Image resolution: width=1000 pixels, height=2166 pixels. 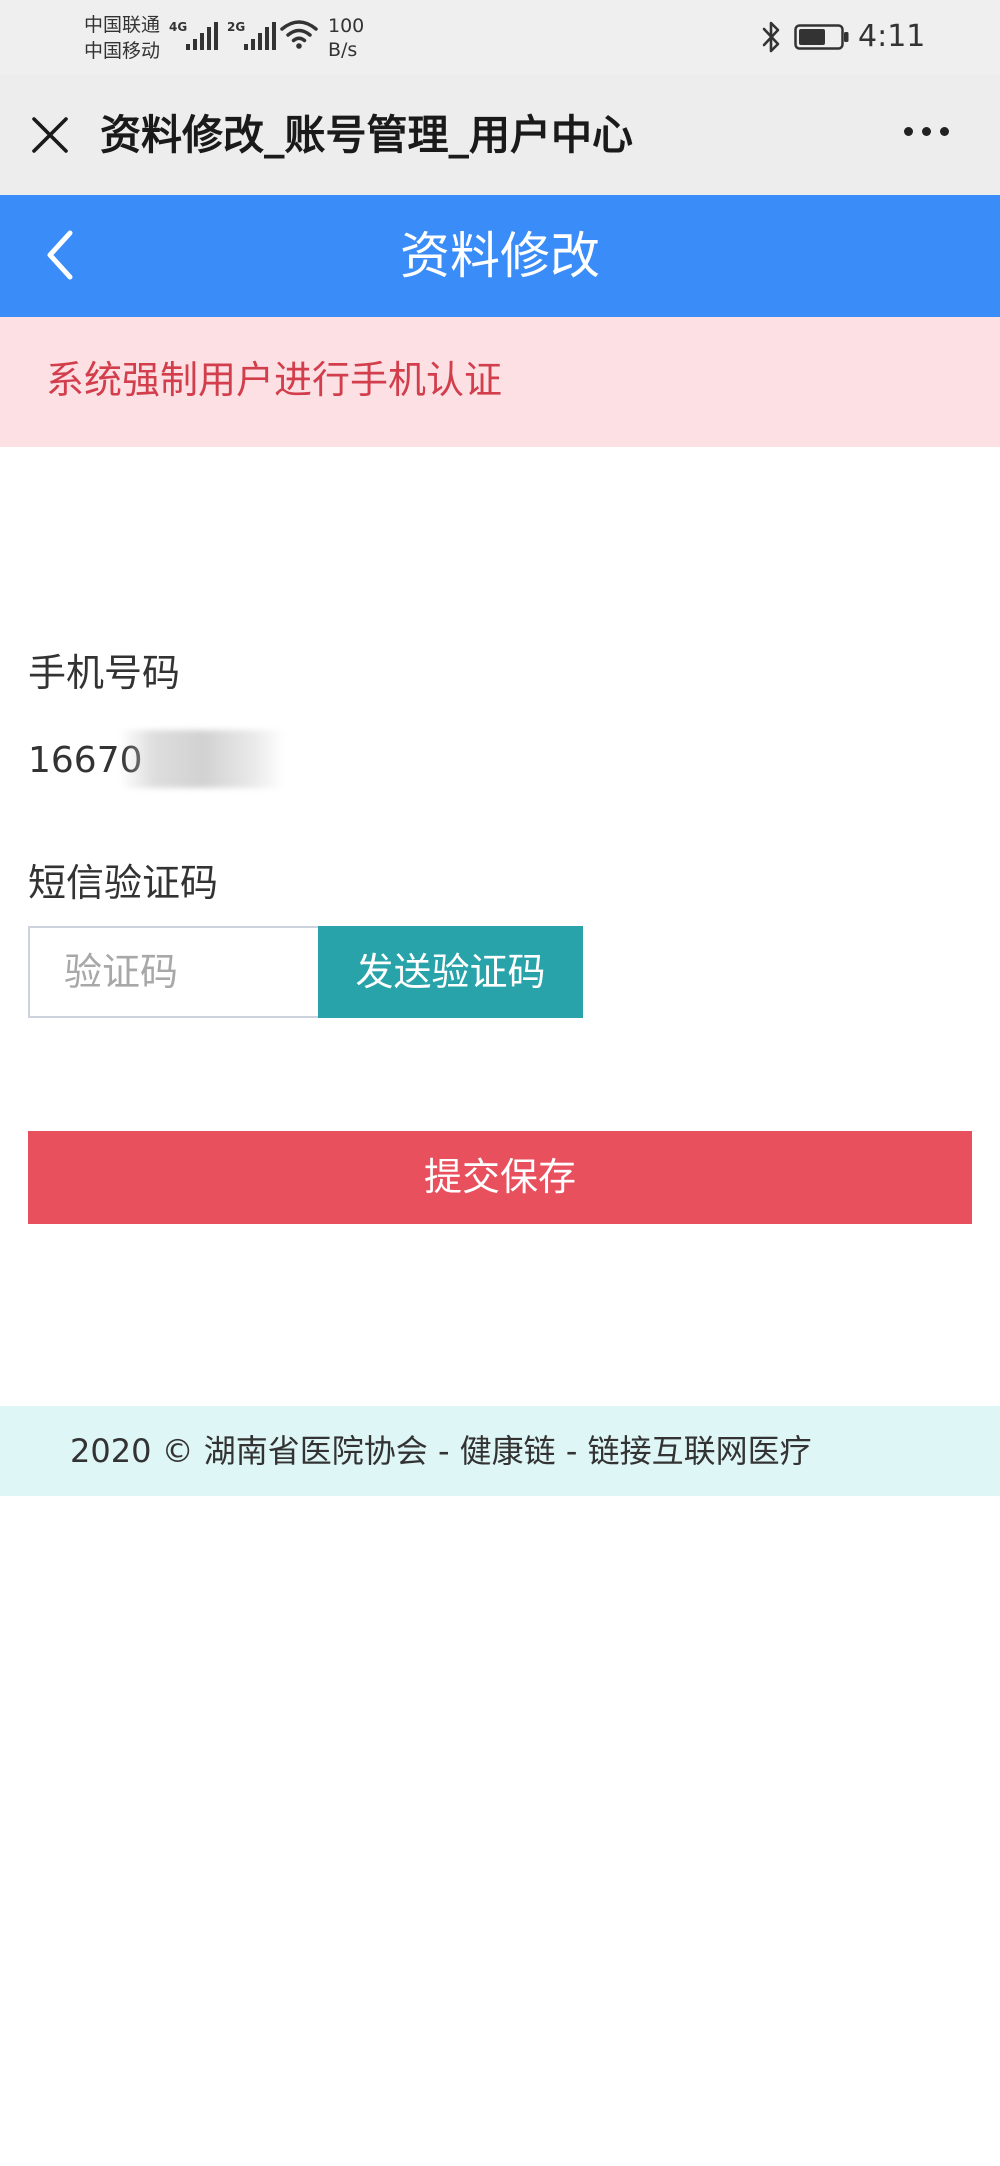 What do you see at coordinates (62, 255) in the screenshot?
I see `back-icon` at bounding box center [62, 255].